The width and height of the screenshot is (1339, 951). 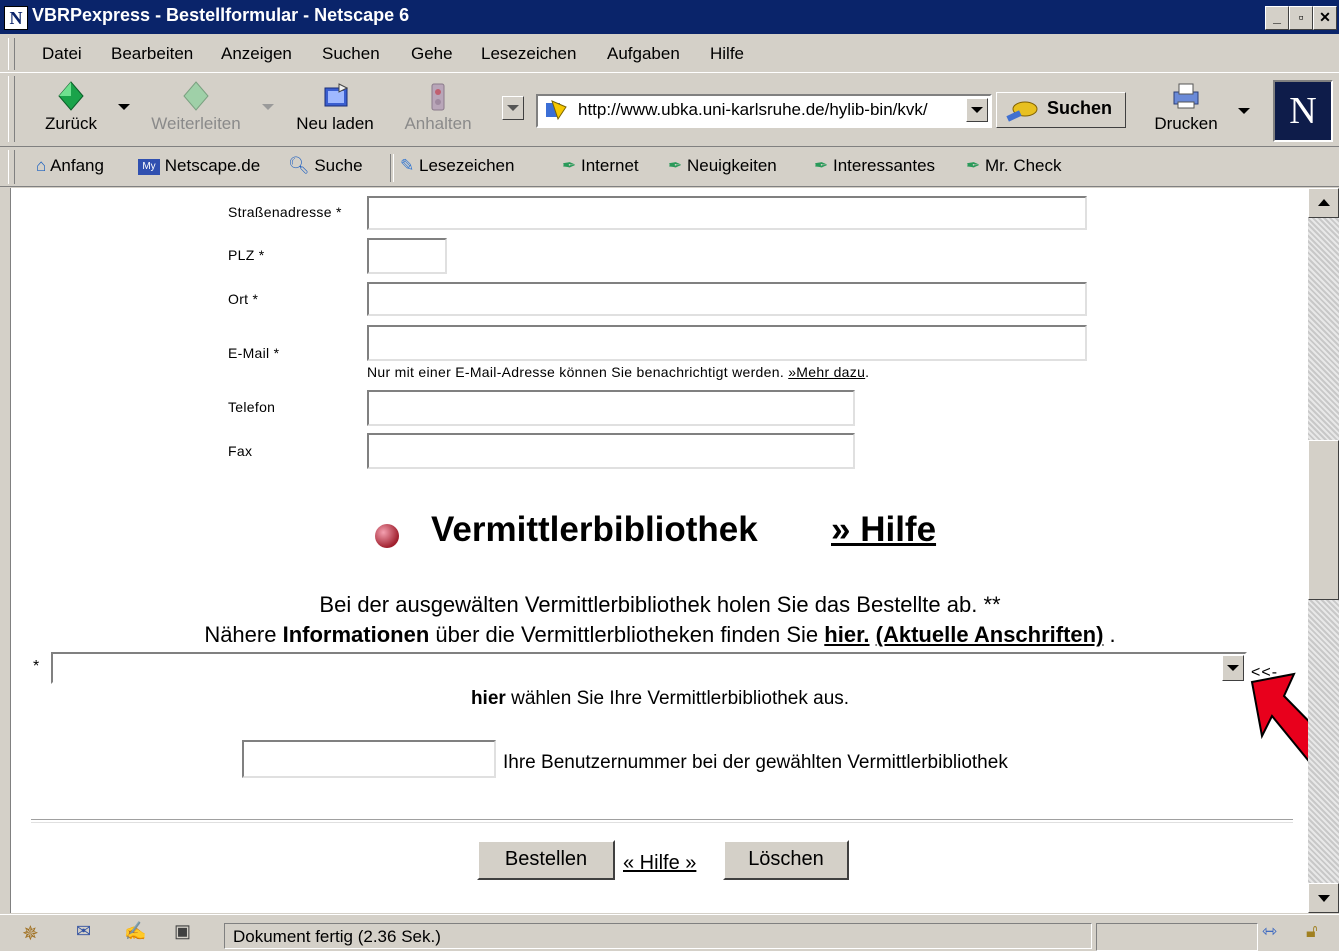 I want to click on scroll-down-button, so click(x=1323, y=898).